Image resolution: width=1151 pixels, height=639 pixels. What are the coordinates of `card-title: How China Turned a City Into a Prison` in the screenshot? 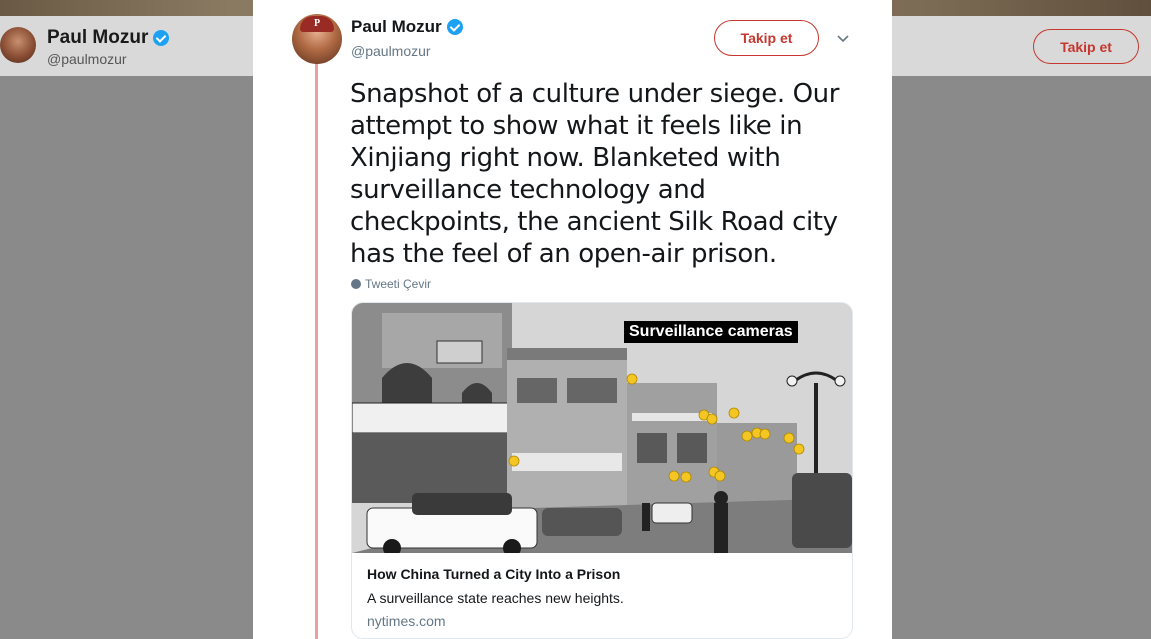 It's located at (493, 574).